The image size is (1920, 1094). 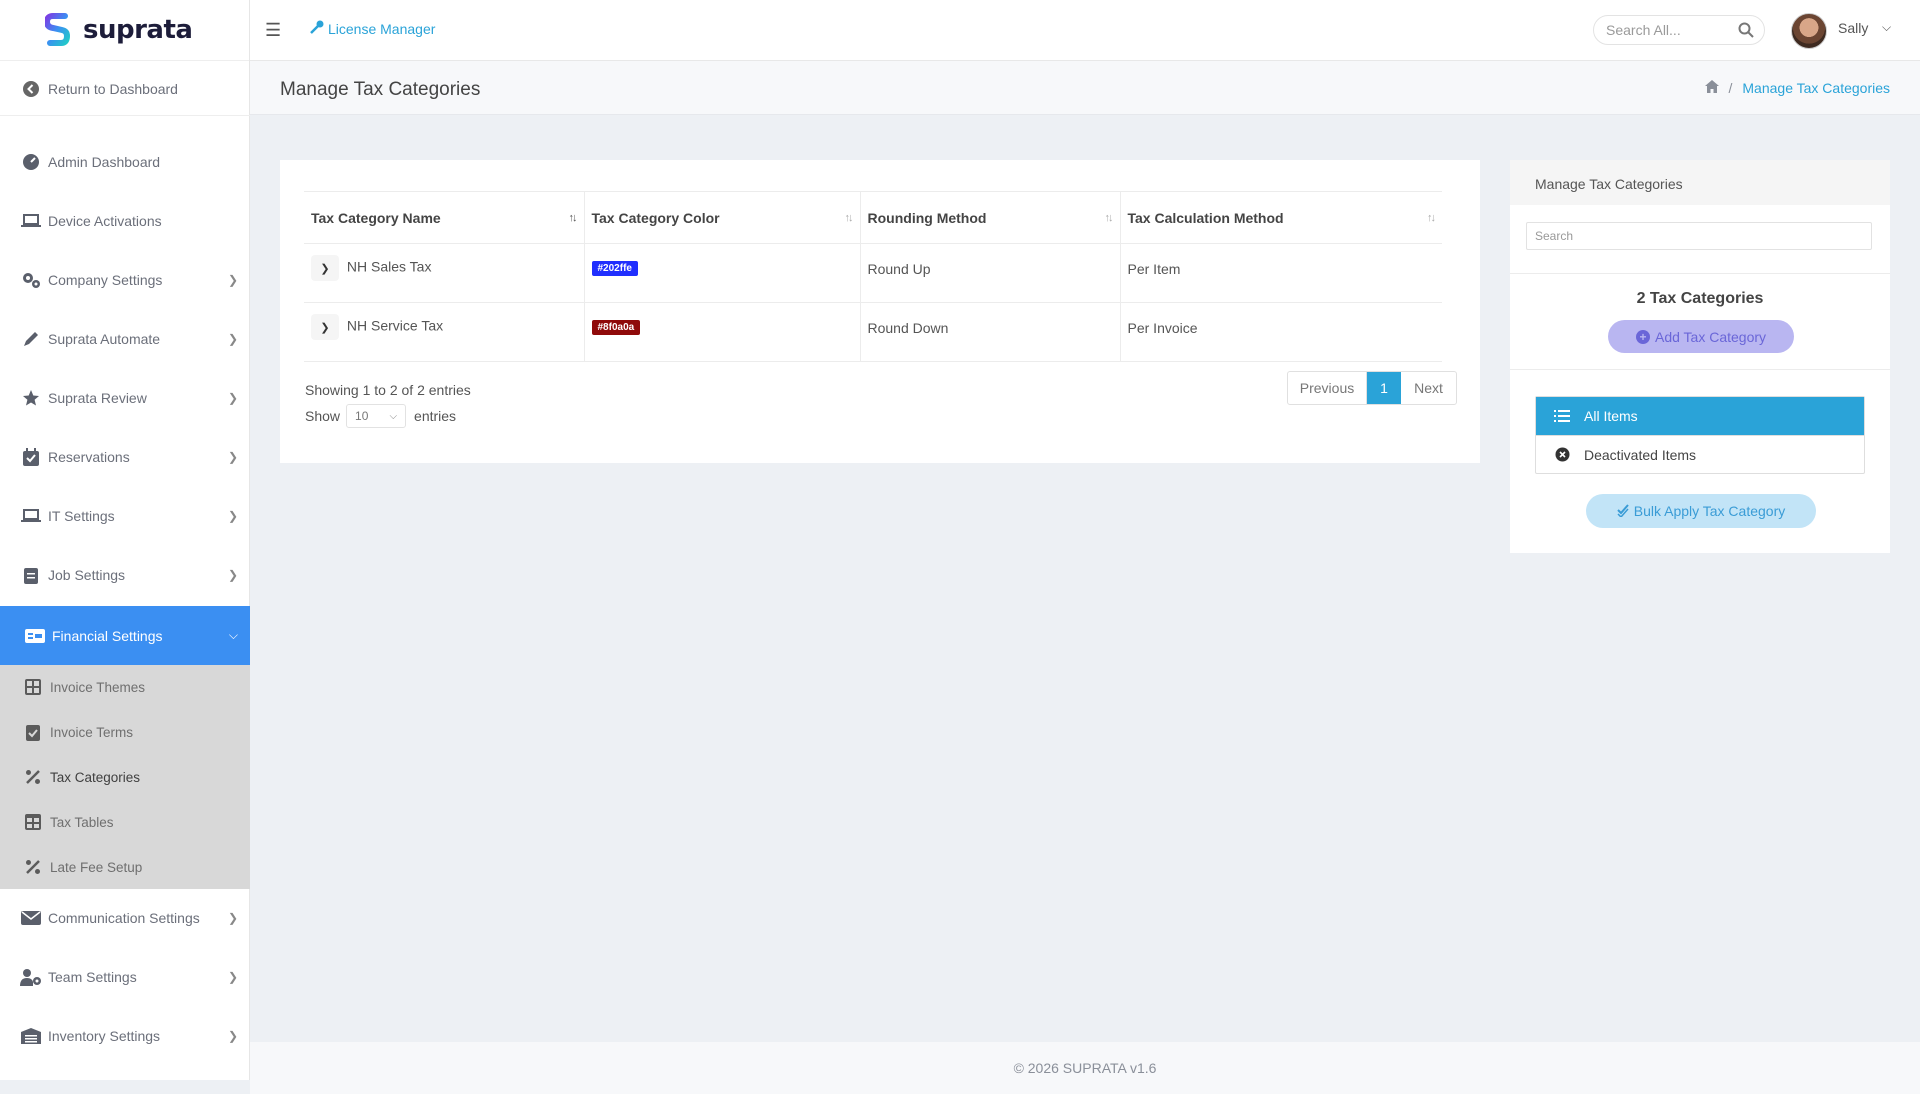 I want to click on sidebar-item-job-settings: Job Settings ❯, so click(x=125, y=575).